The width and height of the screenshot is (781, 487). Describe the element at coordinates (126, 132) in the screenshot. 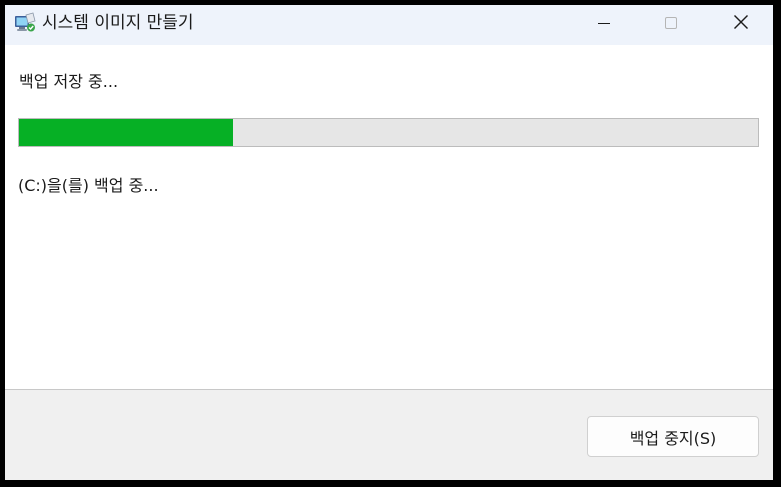

I see `progress-fill` at that location.